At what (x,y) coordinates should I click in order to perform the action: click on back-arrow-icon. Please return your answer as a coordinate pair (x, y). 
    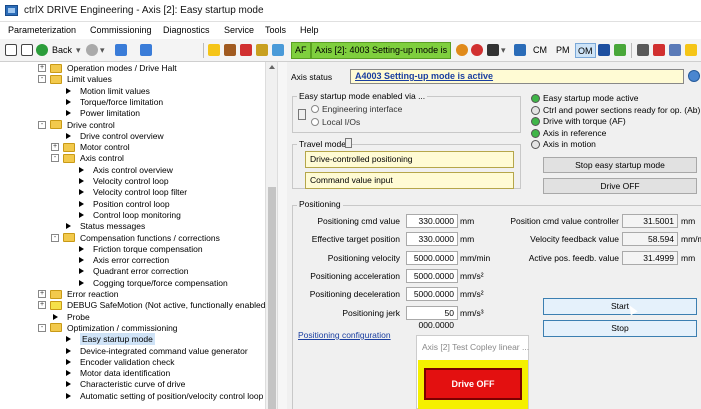
    Looking at the image, I should click on (42, 50).